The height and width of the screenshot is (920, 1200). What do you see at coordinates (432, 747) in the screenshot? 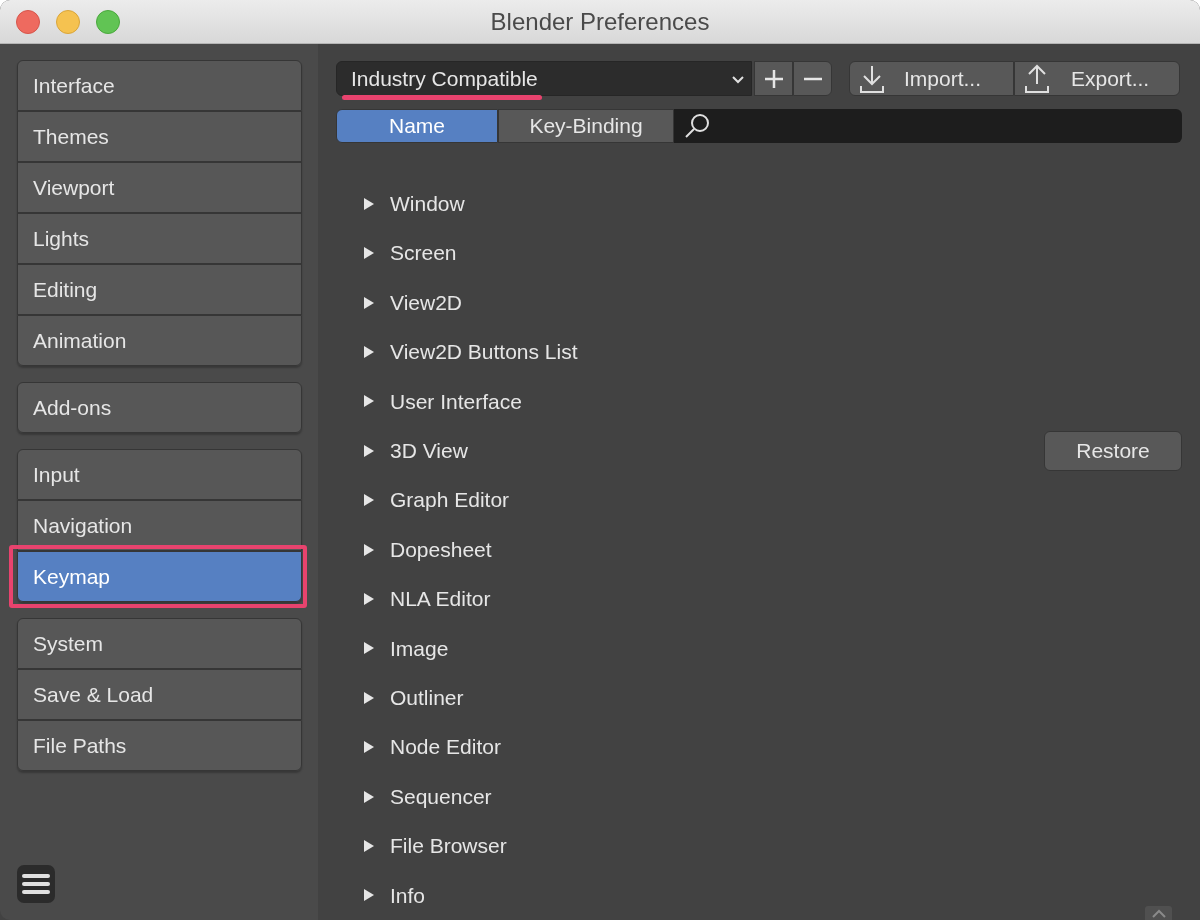
I see `keymap-category: Node Editor` at bounding box center [432, 747].